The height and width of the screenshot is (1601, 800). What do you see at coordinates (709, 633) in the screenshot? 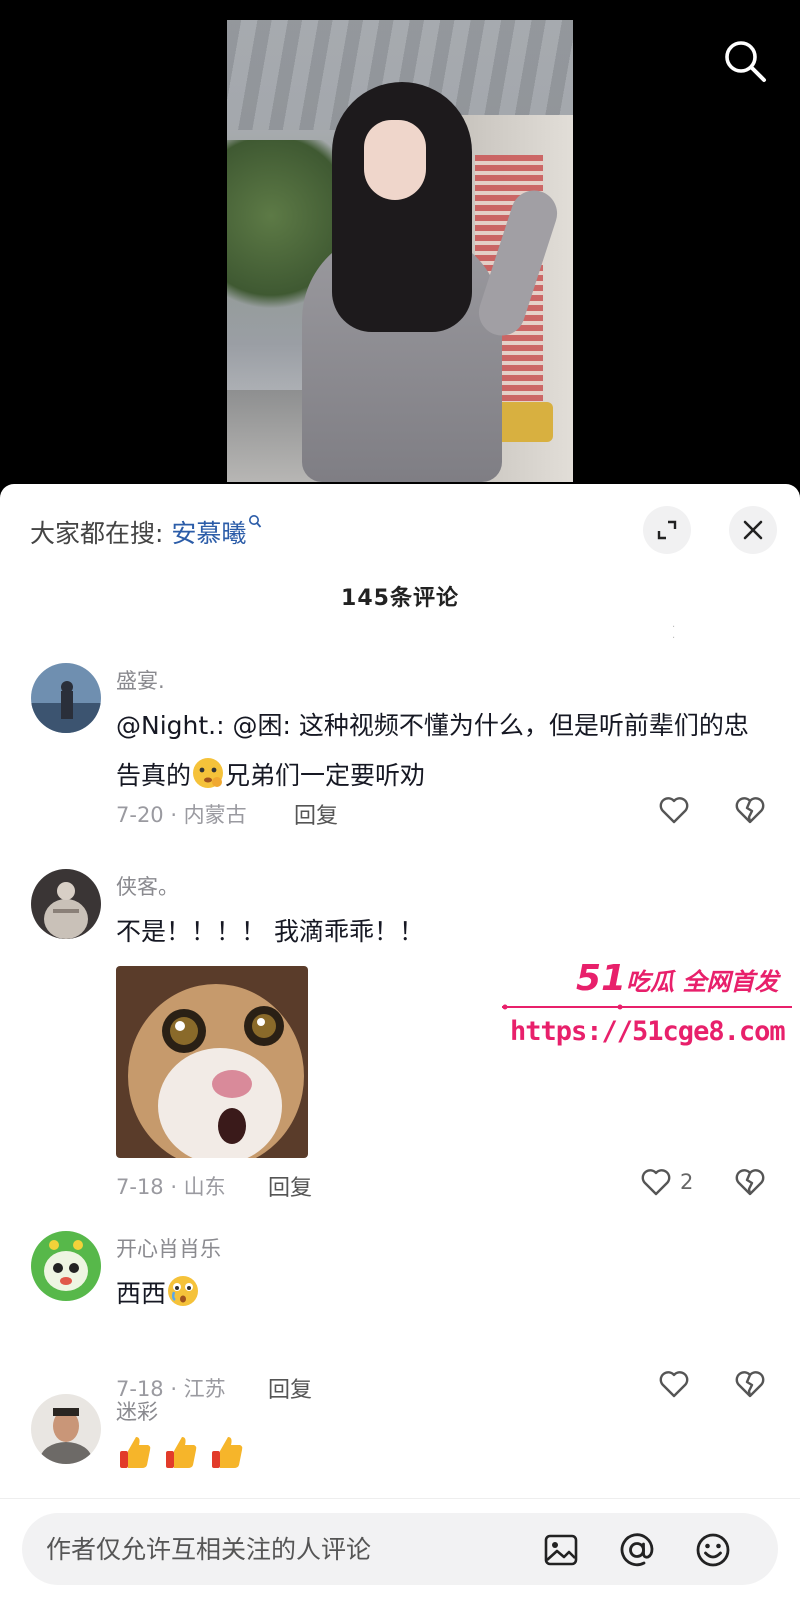
I see `faded-dots: · ·` at bounding box center [709, 633].